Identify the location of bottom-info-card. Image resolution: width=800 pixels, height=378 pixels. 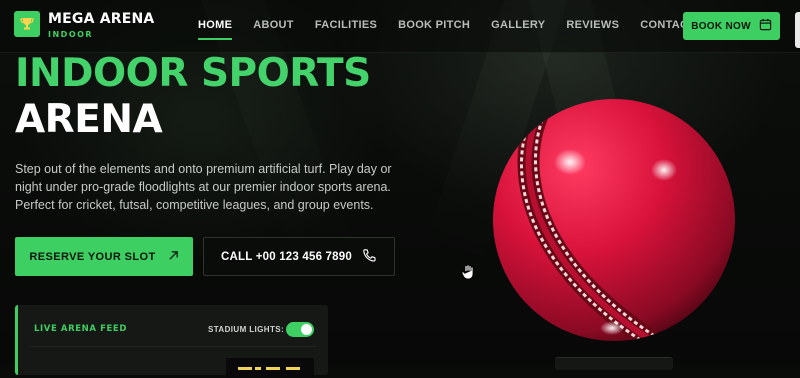
(614, 363).